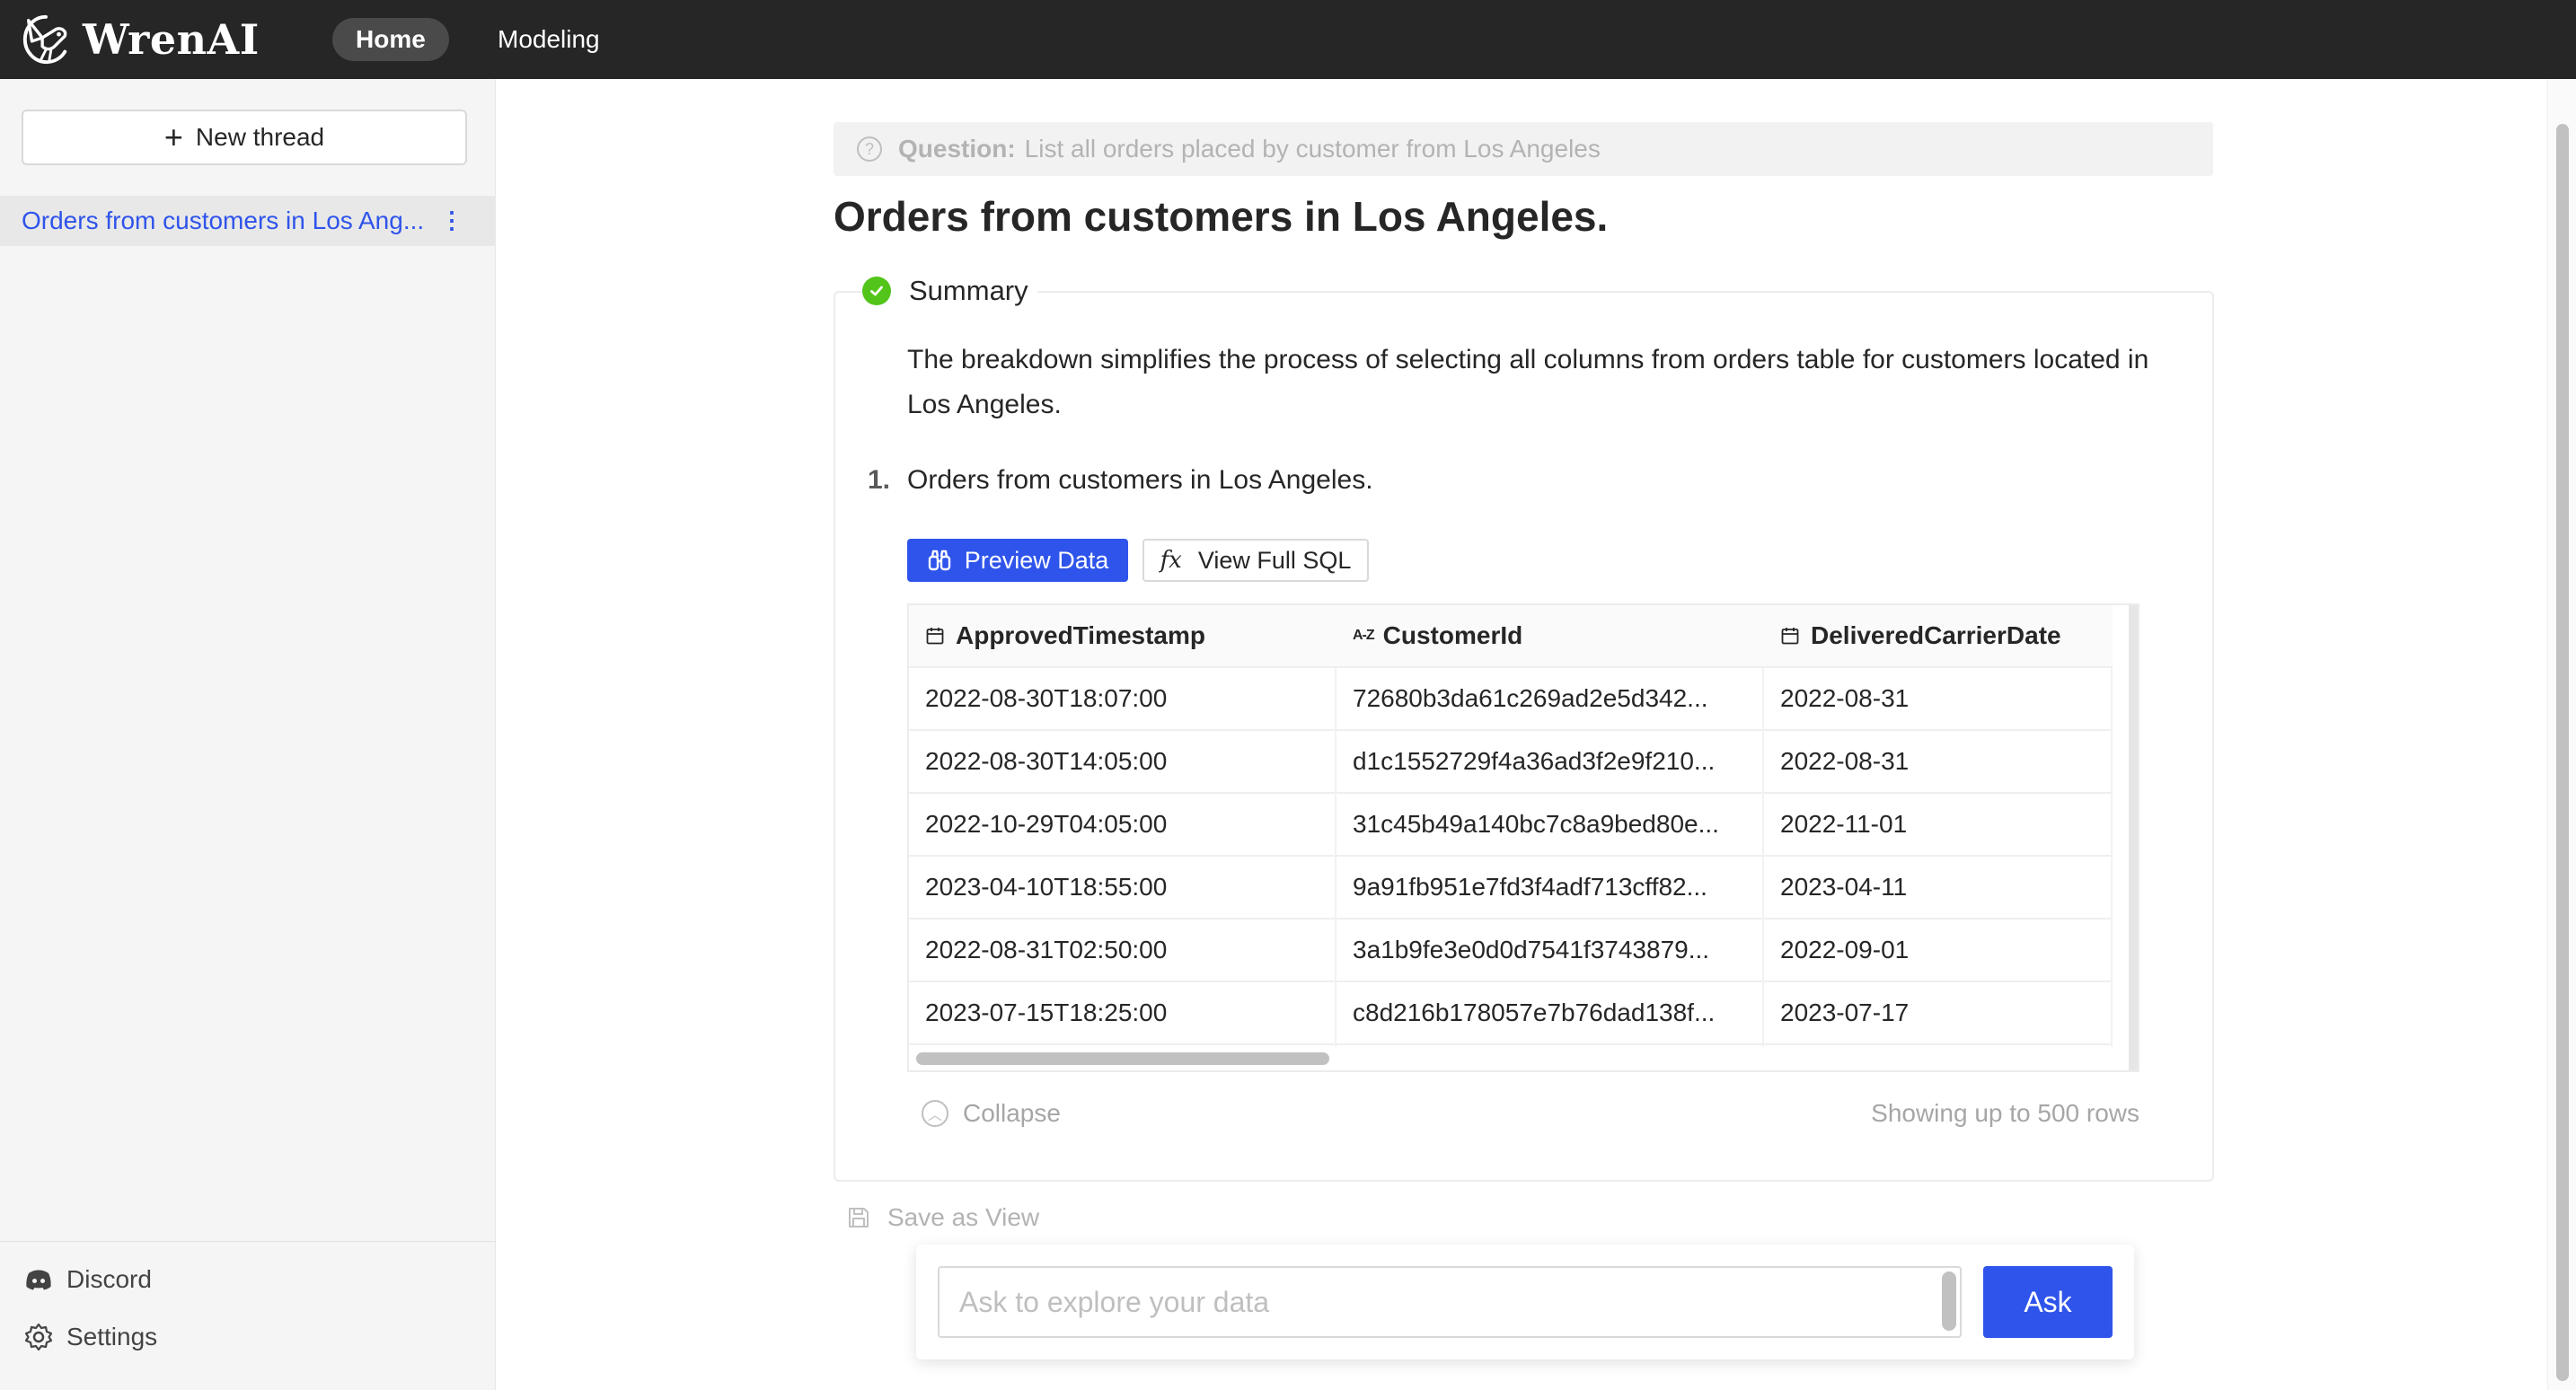 This screenshot has width=2576, height=1390. I want to click on text-type-icon: A-Z, so click(1364, 636).